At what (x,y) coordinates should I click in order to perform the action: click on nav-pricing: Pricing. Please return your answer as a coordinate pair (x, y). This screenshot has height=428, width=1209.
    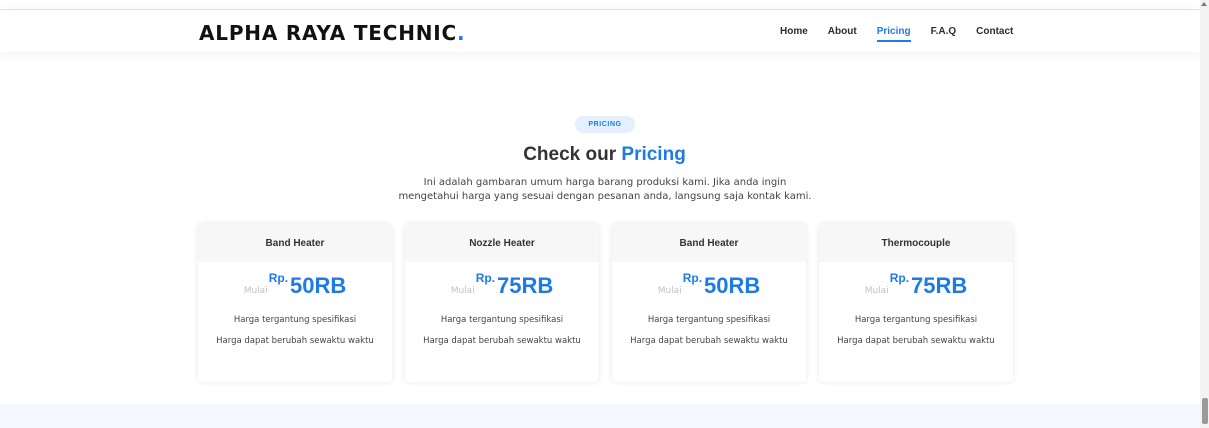
    Looking at the image, I should click on (893, 34).